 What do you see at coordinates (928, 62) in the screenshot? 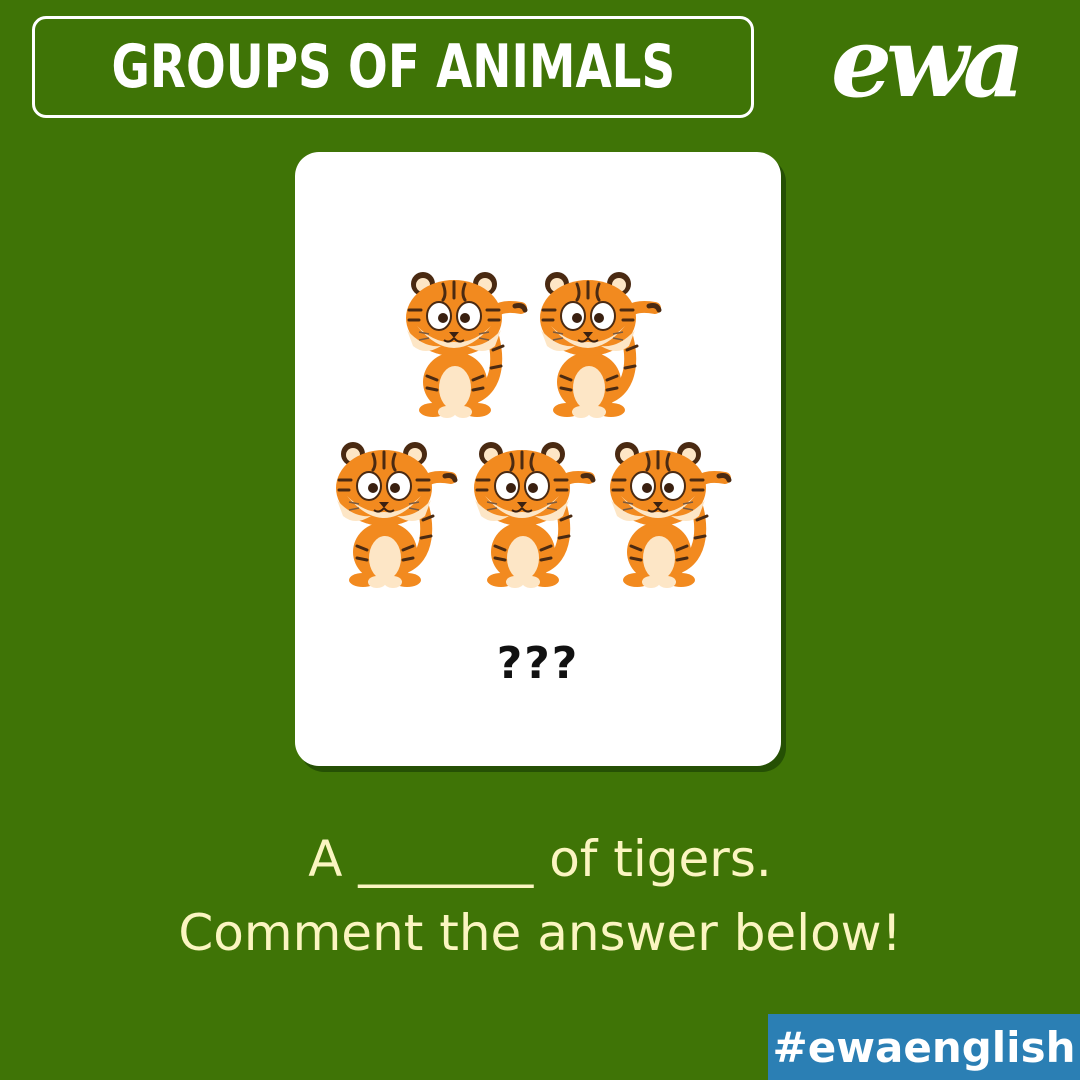
I see `logo-text: ewa` at bounding box center [928, 62].